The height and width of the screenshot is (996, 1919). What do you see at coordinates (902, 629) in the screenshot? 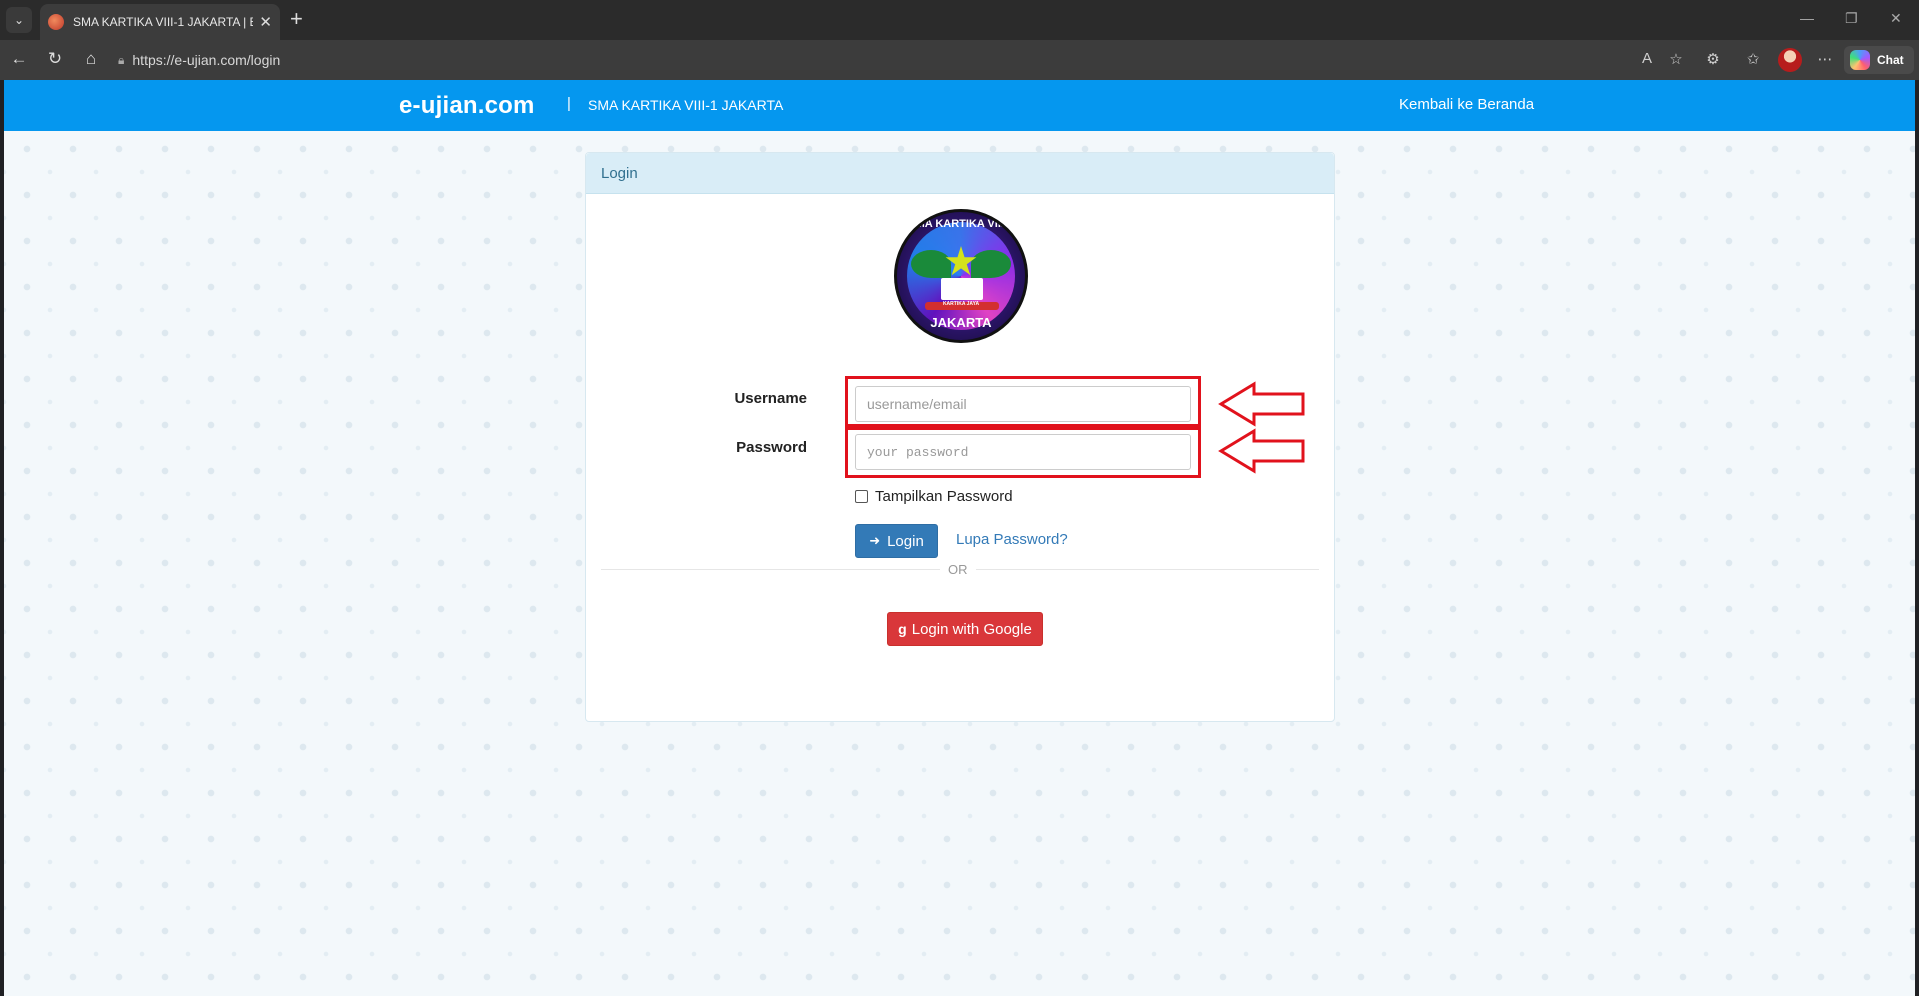
I see `google-icon: g` at bounding box center [902, 629].